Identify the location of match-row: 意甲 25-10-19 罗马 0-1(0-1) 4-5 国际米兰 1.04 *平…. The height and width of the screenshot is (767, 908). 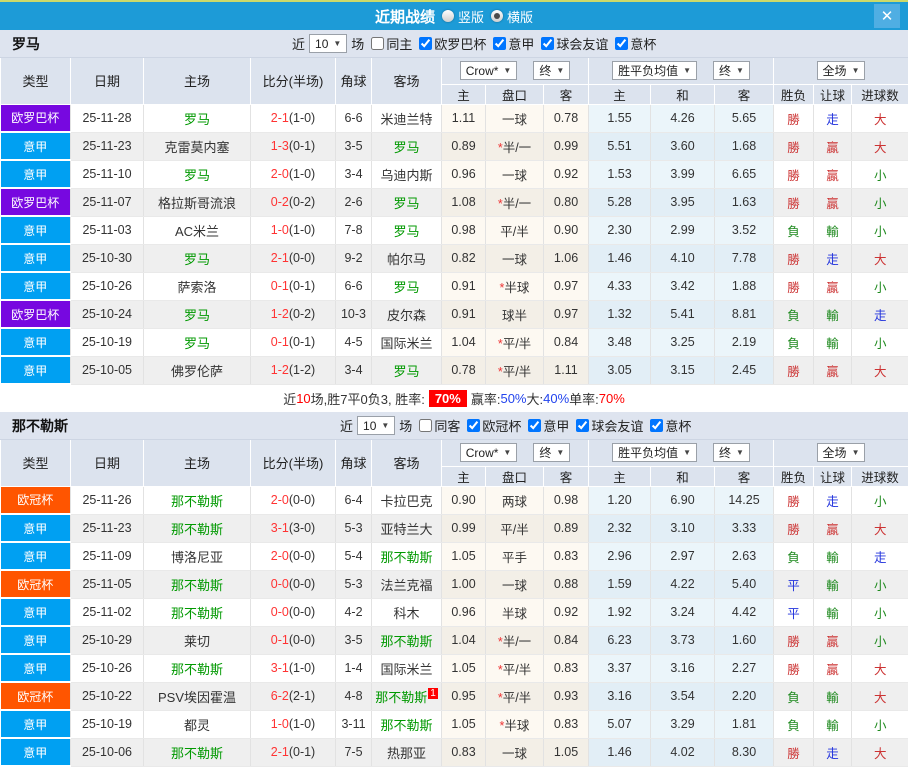
(454, 342).